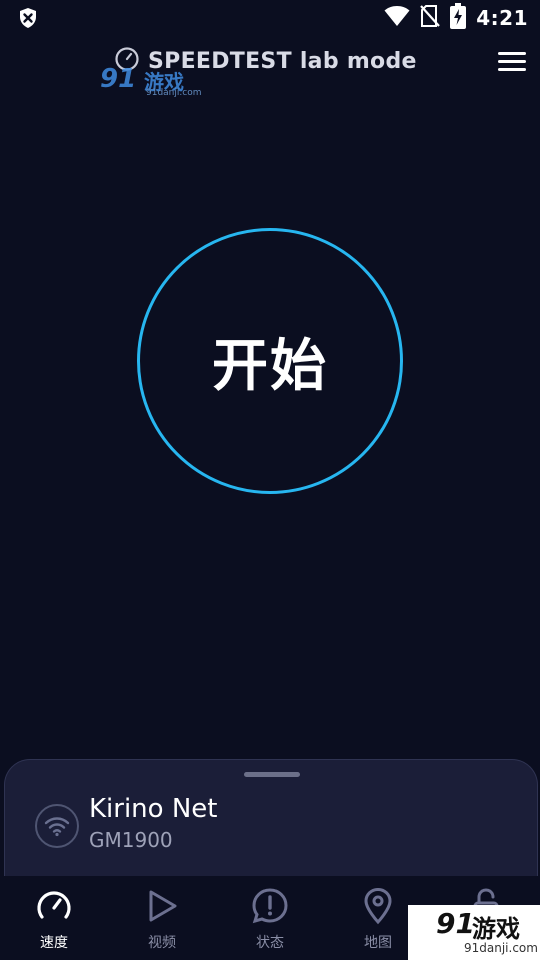 The width and height of the screenshot is (540, 960). I want to click on nav-item-video: 视频, so click(162, 918).